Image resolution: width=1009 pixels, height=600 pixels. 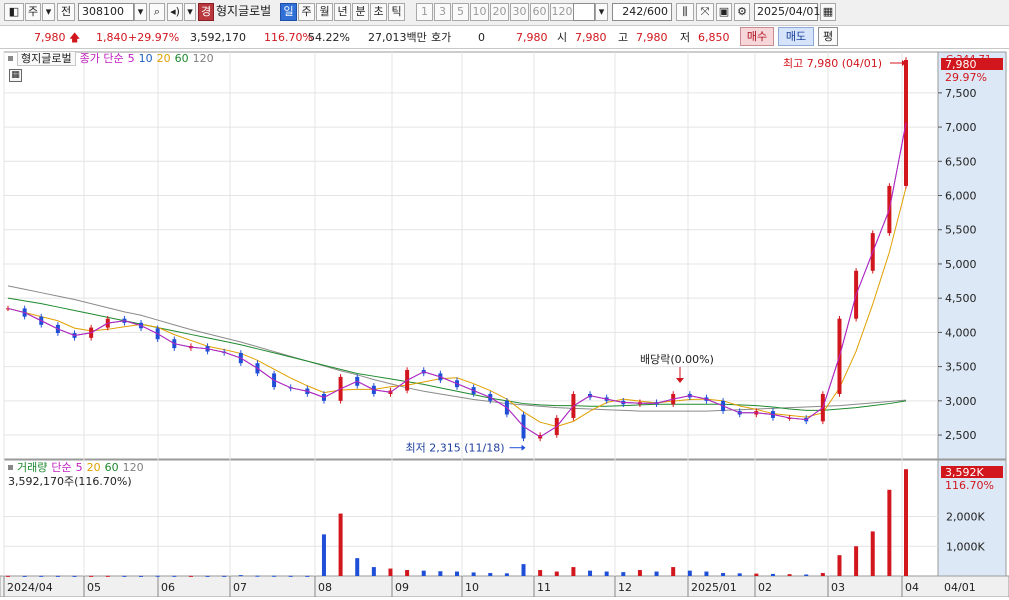 What do you see at coordinates (961, 435) in the screenshot?
I see `price-axis-label: 2,500` at bounding box center [961, 435].